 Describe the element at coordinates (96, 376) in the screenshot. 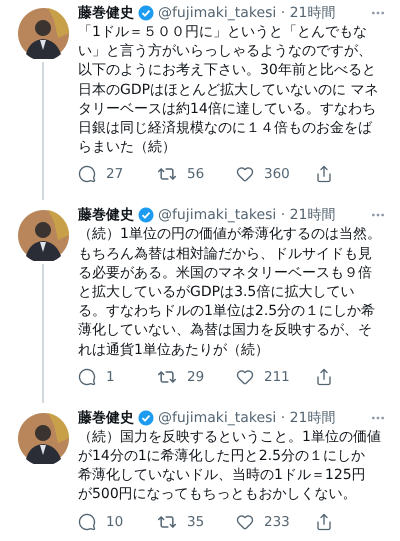

I see `reply-button: 1` at that location.